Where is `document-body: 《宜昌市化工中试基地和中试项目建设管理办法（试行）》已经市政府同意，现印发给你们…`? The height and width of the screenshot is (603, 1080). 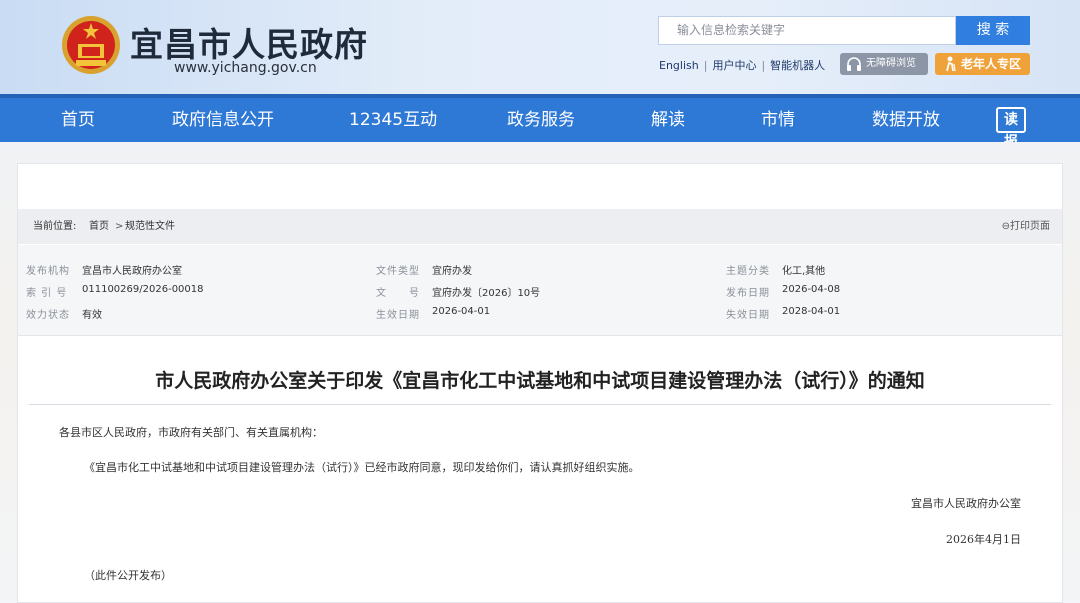
document-body: 《宜昌市化工中试基地和中试项目建设管理办法（试行）》已经市政府同意，现印发给你们… is located at coordinates (362, 467).